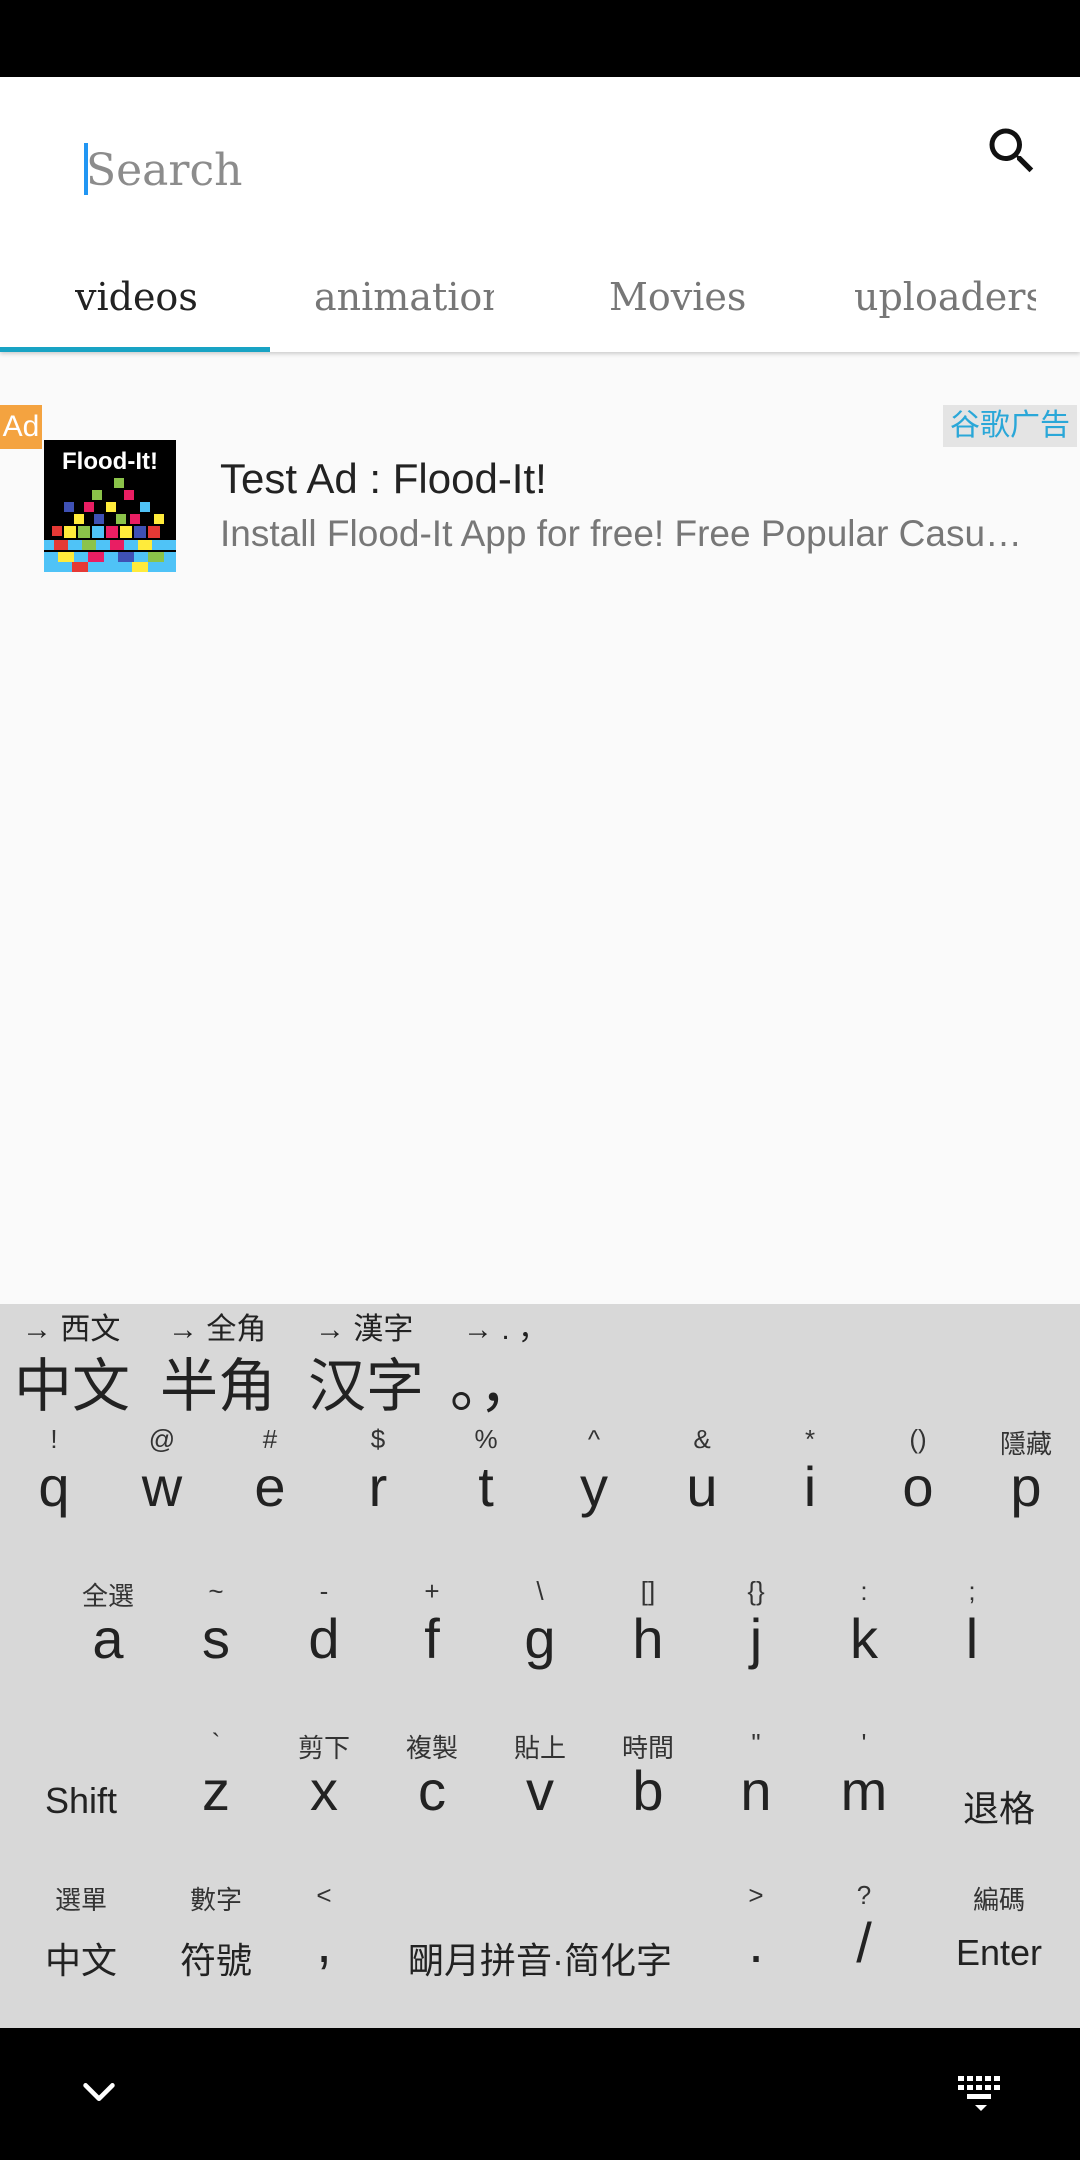 This screenshot has height=2160, width=1080. I want to click on key-hint: 選單, so click(80, 1900).